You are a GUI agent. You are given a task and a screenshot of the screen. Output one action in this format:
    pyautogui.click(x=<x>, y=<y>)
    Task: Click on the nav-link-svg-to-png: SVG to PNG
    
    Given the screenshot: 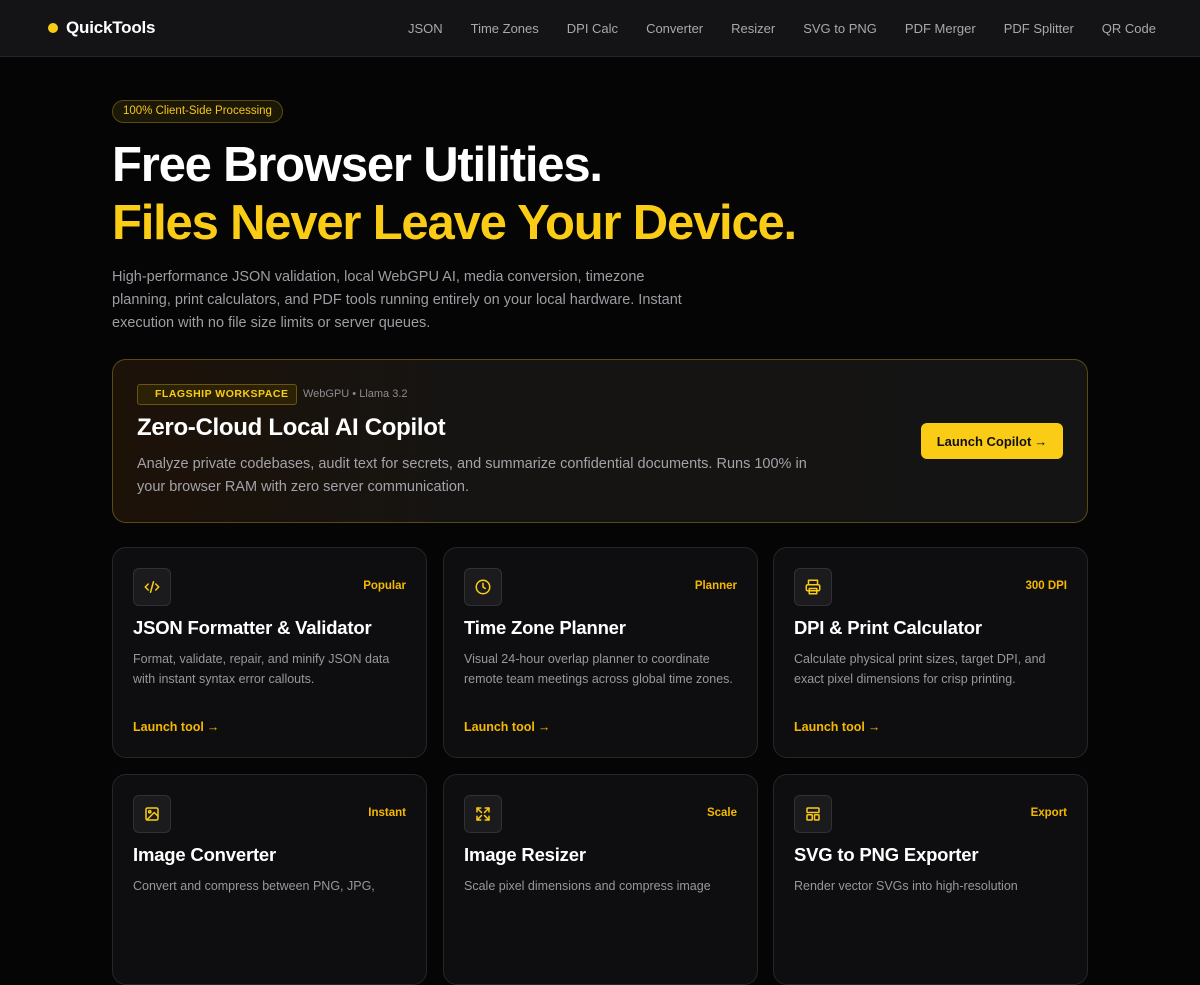 What is the action you would take?
    pyautogui.click(x=840, y=28)
    